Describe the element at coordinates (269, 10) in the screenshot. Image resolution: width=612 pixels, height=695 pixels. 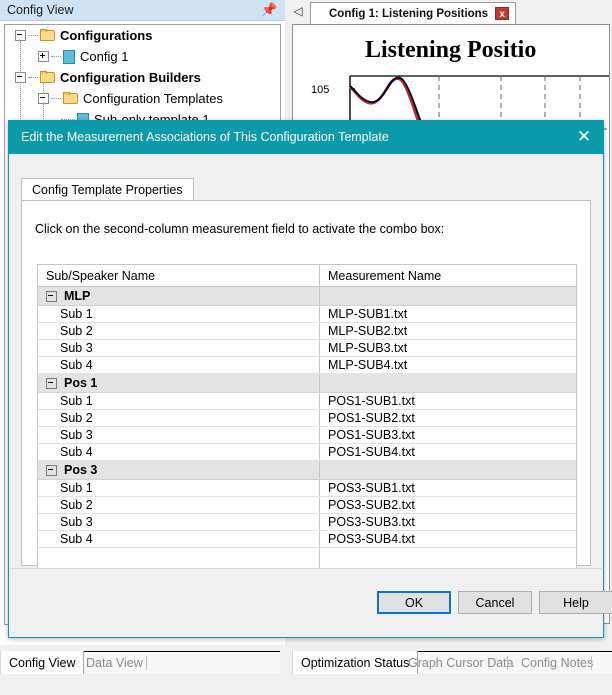
I see `pushpin-icon: 📌` at that location.